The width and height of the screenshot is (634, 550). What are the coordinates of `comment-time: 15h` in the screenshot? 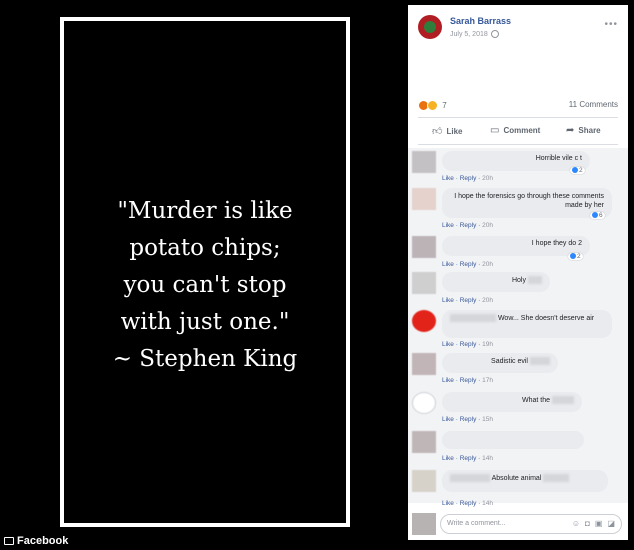 It's located at (487, 419).